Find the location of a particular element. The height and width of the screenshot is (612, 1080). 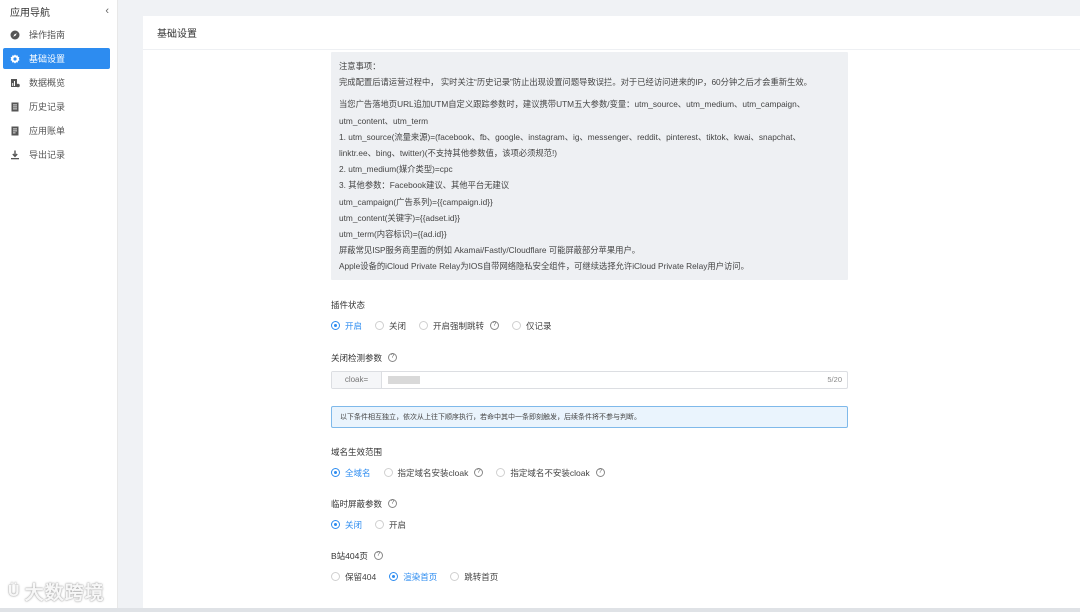

watermark-icon: Ü is located at coordinates (14, 591).